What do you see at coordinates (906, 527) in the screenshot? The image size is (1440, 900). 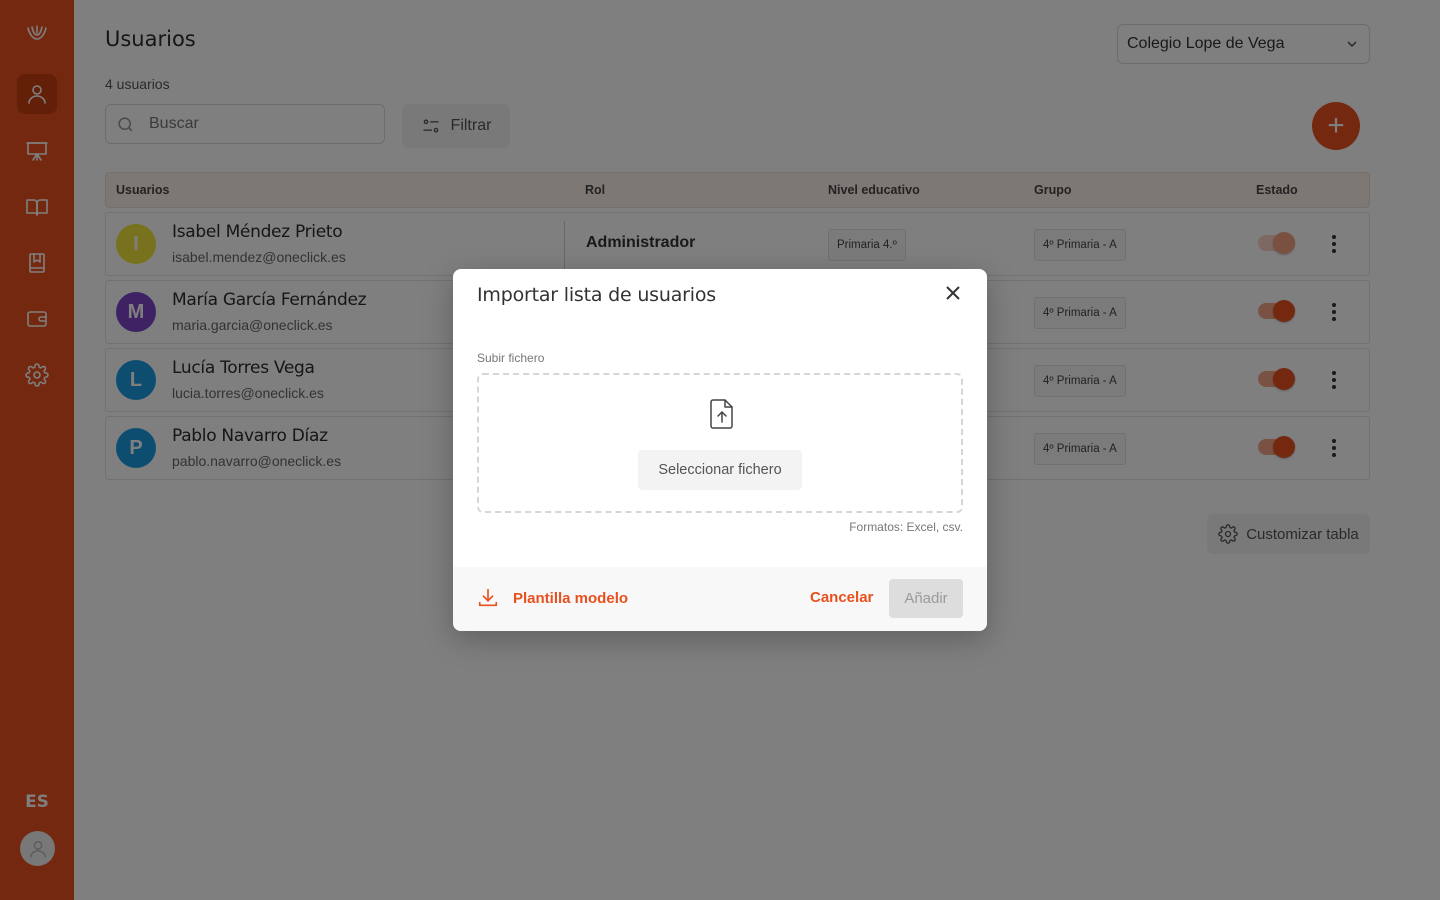 I see `formats-hint: Formatos: Excel, csv.` at bounding box center [906, 527].